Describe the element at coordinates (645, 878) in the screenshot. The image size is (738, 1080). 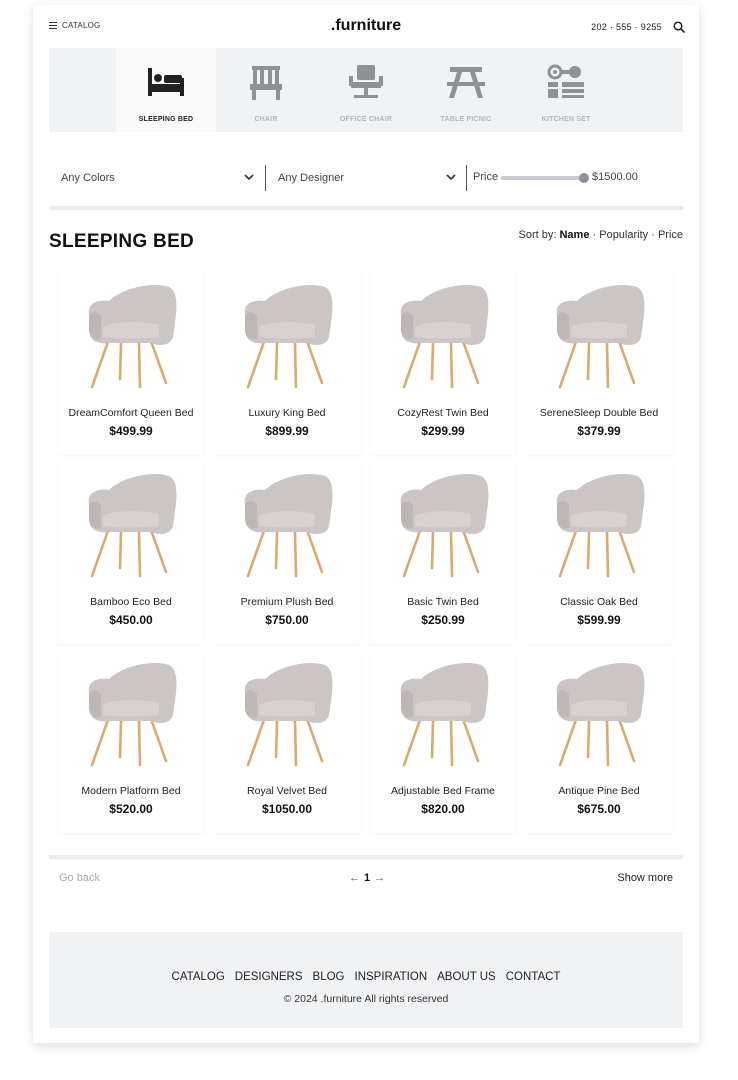
I see `show-more-link: Show more` at that location.